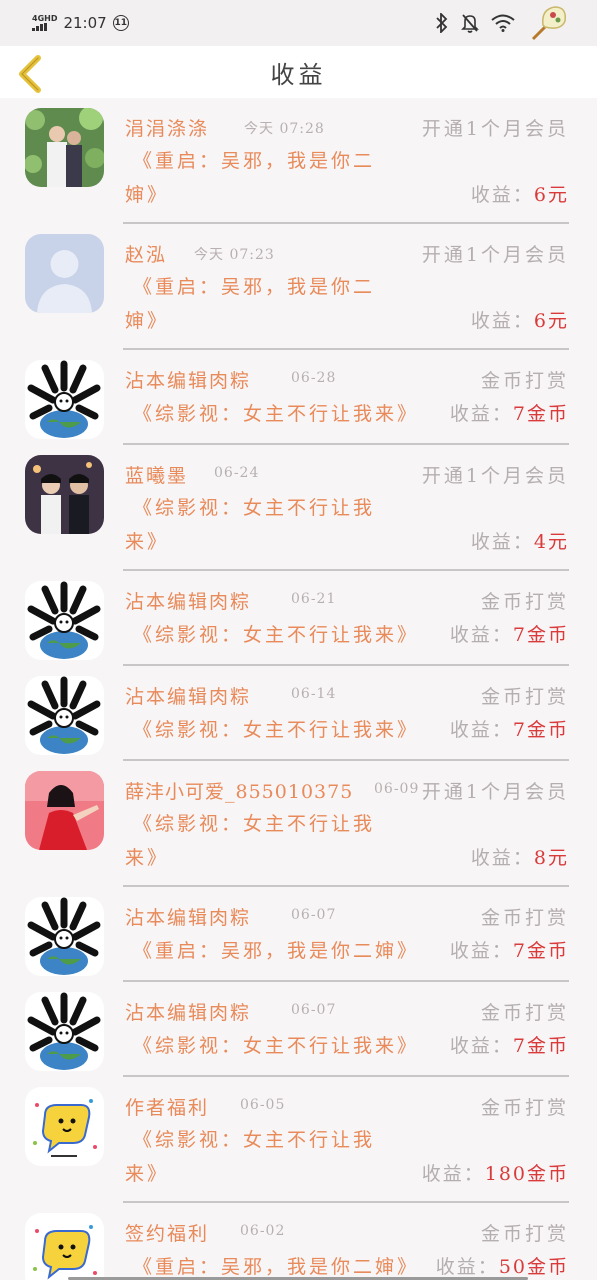  What do you see at coordinates (346, 1241) in the screenshot?
I see `item-content: 签约福利 06-02 金币打赏 《重启：吴邪，我是你二婶》 收益：50金币` at bounding box center [346, 1241].